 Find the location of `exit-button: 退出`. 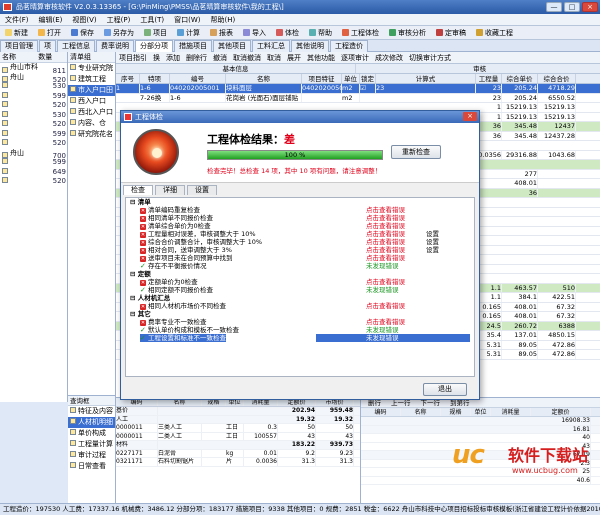

exit-button: 退出 is located at coordinates (445, 389).